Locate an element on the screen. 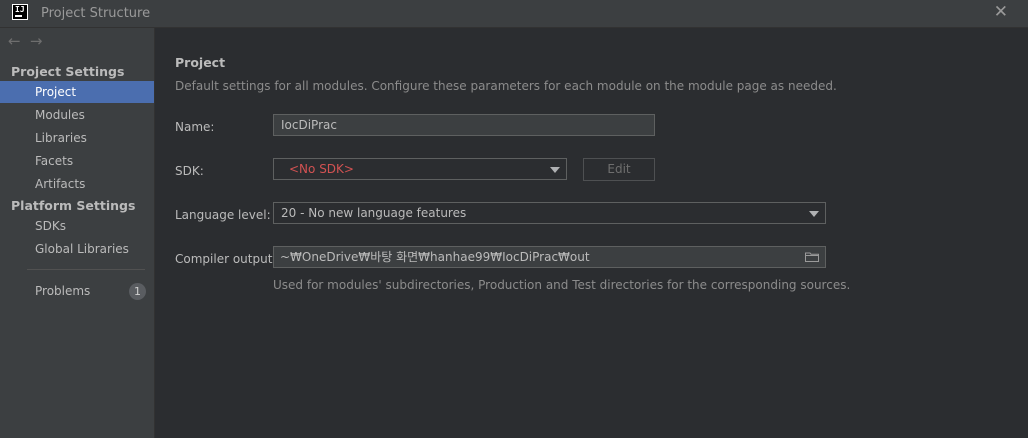  problems-label: Problems is located at coordinates (63, 291).